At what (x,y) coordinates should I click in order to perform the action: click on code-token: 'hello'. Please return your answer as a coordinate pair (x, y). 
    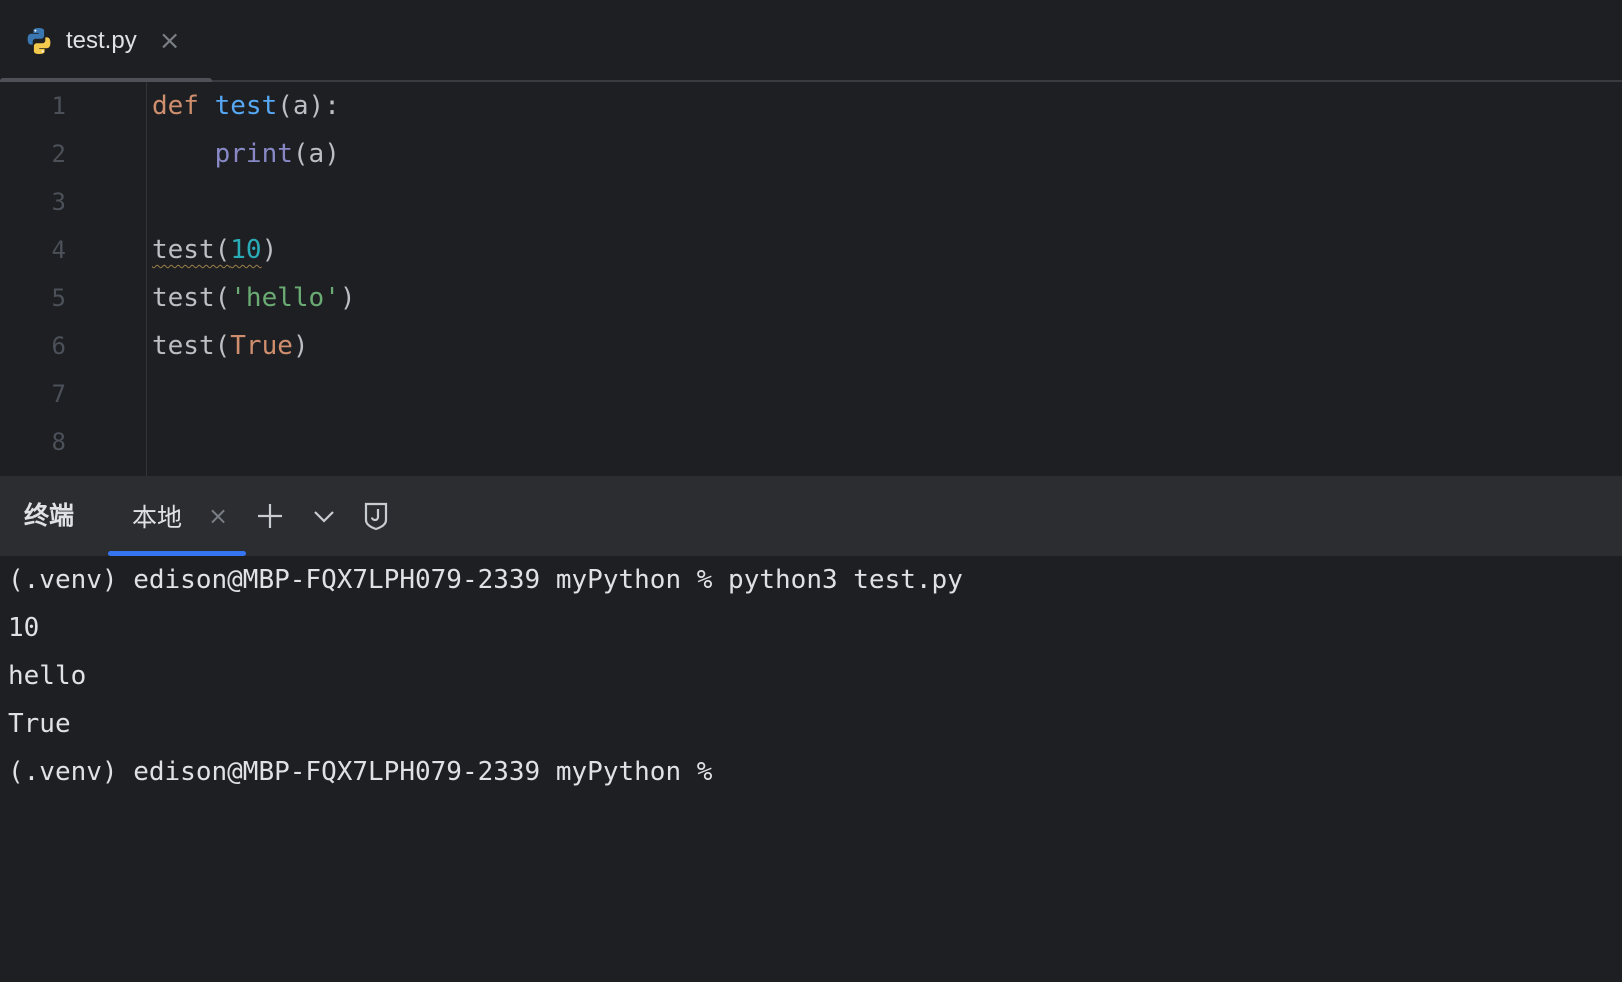
    Looking at the image, I should click on (285, 298).